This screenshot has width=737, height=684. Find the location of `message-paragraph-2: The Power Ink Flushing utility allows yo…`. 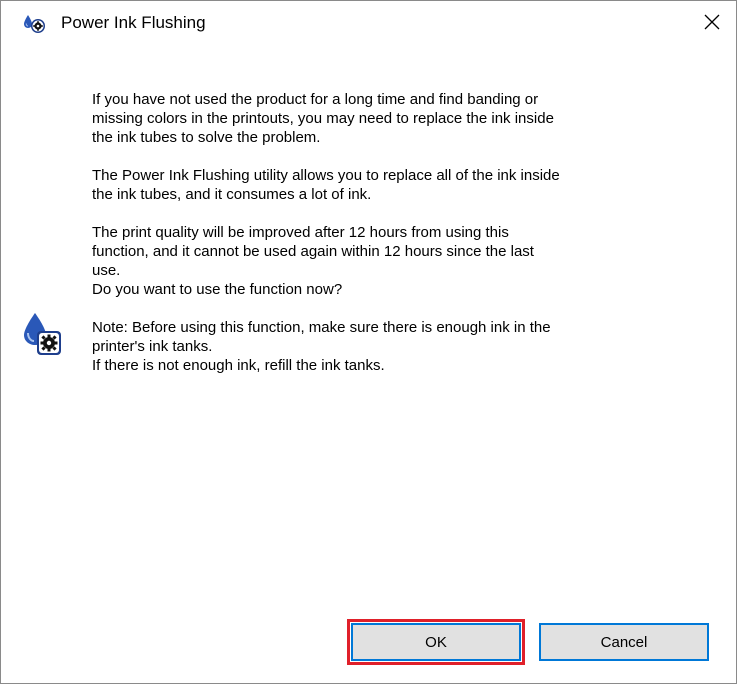

message-paragraph-2: The Power Ink Flushing utility allows yo… is located at coordinates (326, 185).